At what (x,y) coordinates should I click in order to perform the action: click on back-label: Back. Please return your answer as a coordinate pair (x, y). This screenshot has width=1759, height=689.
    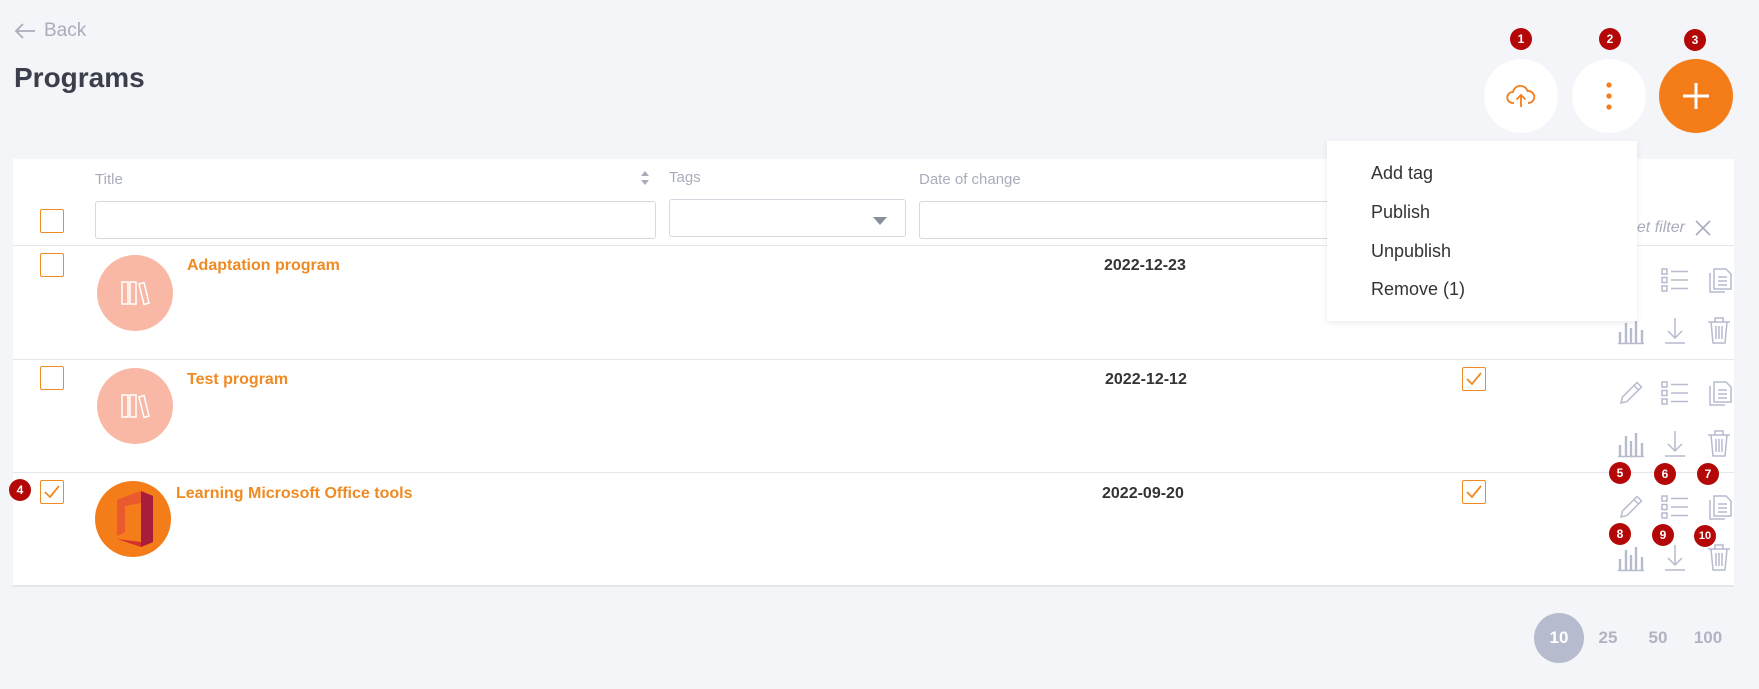
    Looking at the image, I should click on (65, 30).